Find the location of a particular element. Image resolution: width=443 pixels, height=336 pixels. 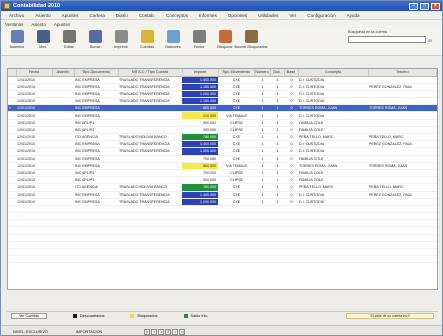

menu-item-opciones: Opciones is located at coordinates (237, 15).